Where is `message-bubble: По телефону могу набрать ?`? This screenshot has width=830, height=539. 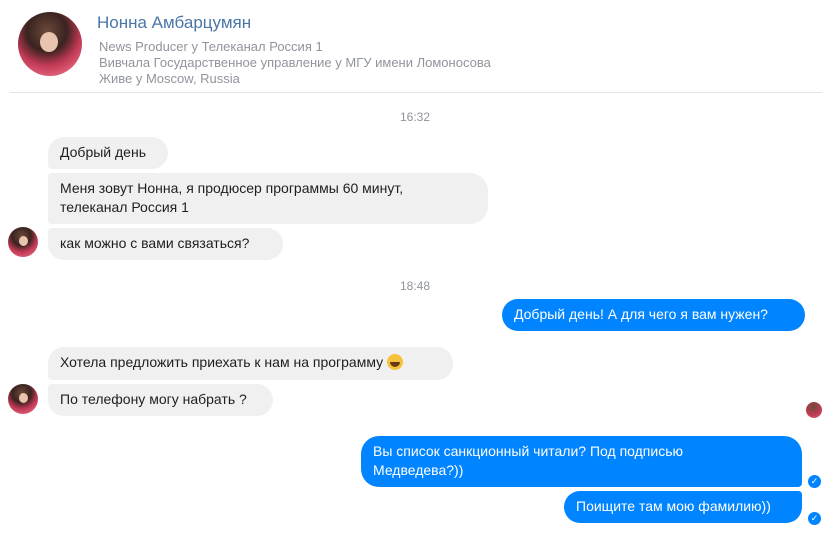 message-bubble: По телефону могу набрать ? is located at coordinates (160, 400).